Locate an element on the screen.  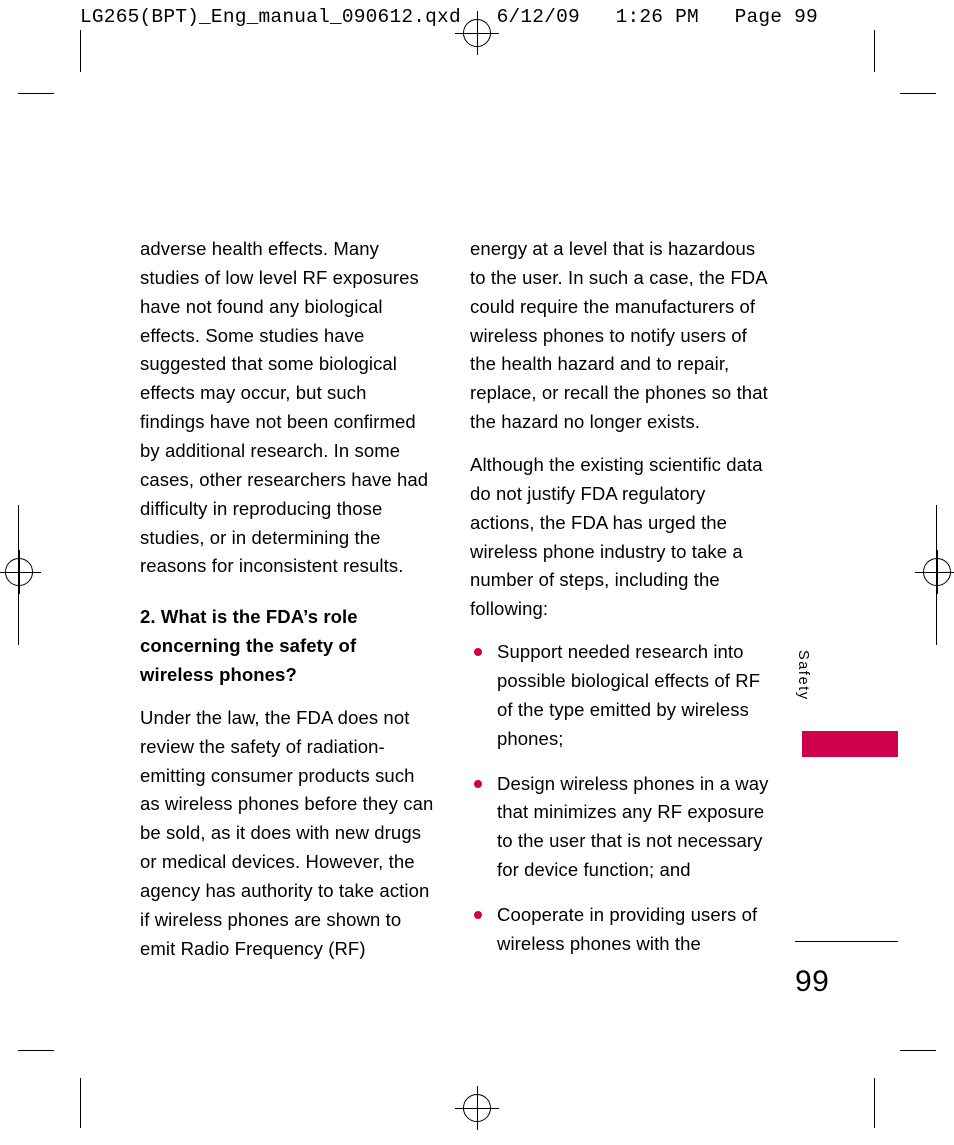
side-tab-label: Safety is located at coordinates (803, 675).